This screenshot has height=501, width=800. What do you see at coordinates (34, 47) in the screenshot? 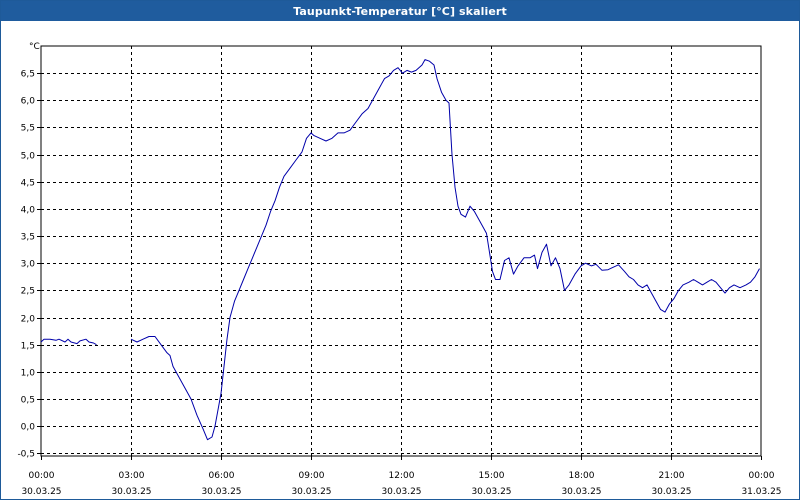
I see `y-axis-unit-label: °C` at bounding box center [34, 47].